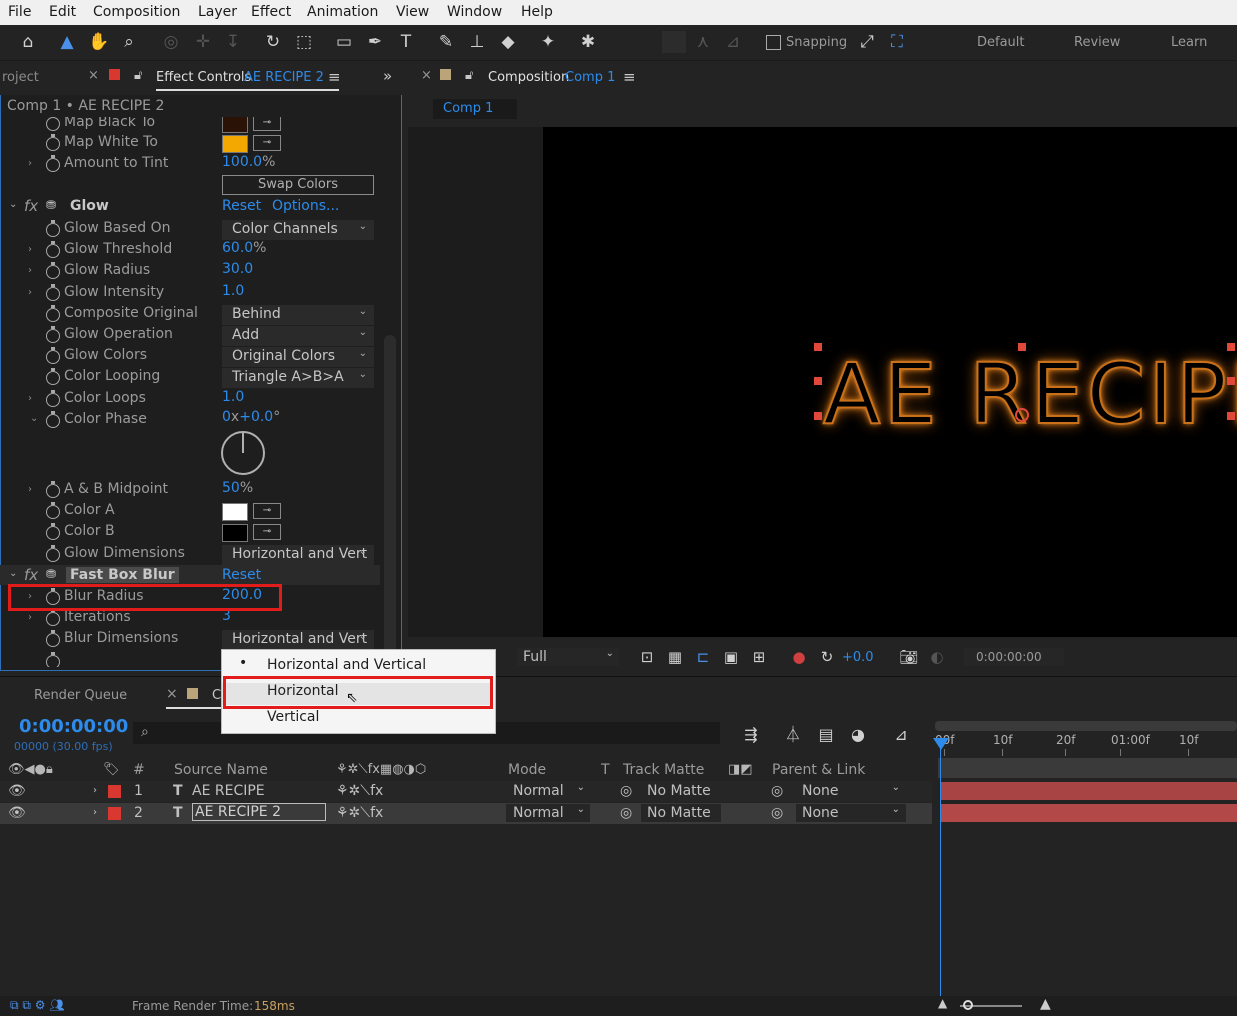 The width and height of the screenshot is (1237, 1016). Describe the element at coordinates (867, 42) in the screenshot. I see `snapping-options-icon: ⤢` at that location.